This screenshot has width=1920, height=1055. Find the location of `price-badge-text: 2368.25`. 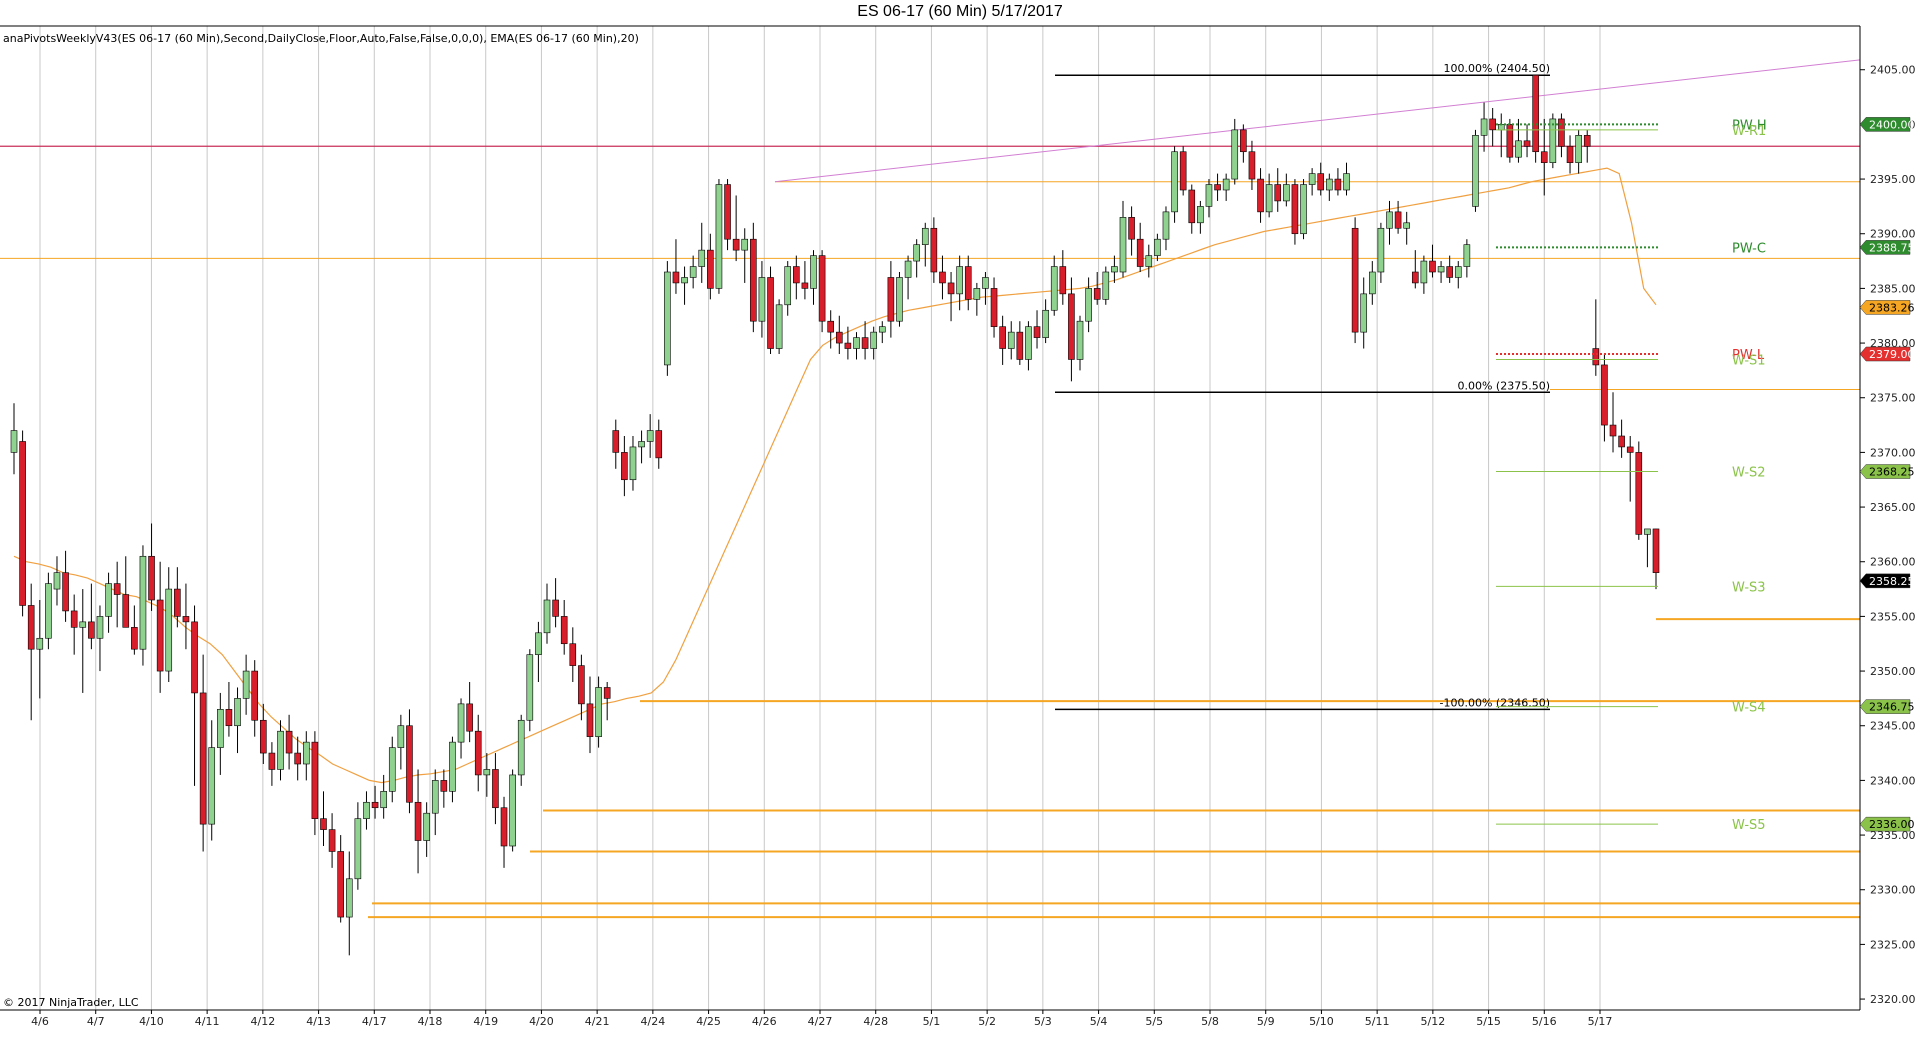

price-badge-text: 2368.25 is located at coordinates (1892, 472).